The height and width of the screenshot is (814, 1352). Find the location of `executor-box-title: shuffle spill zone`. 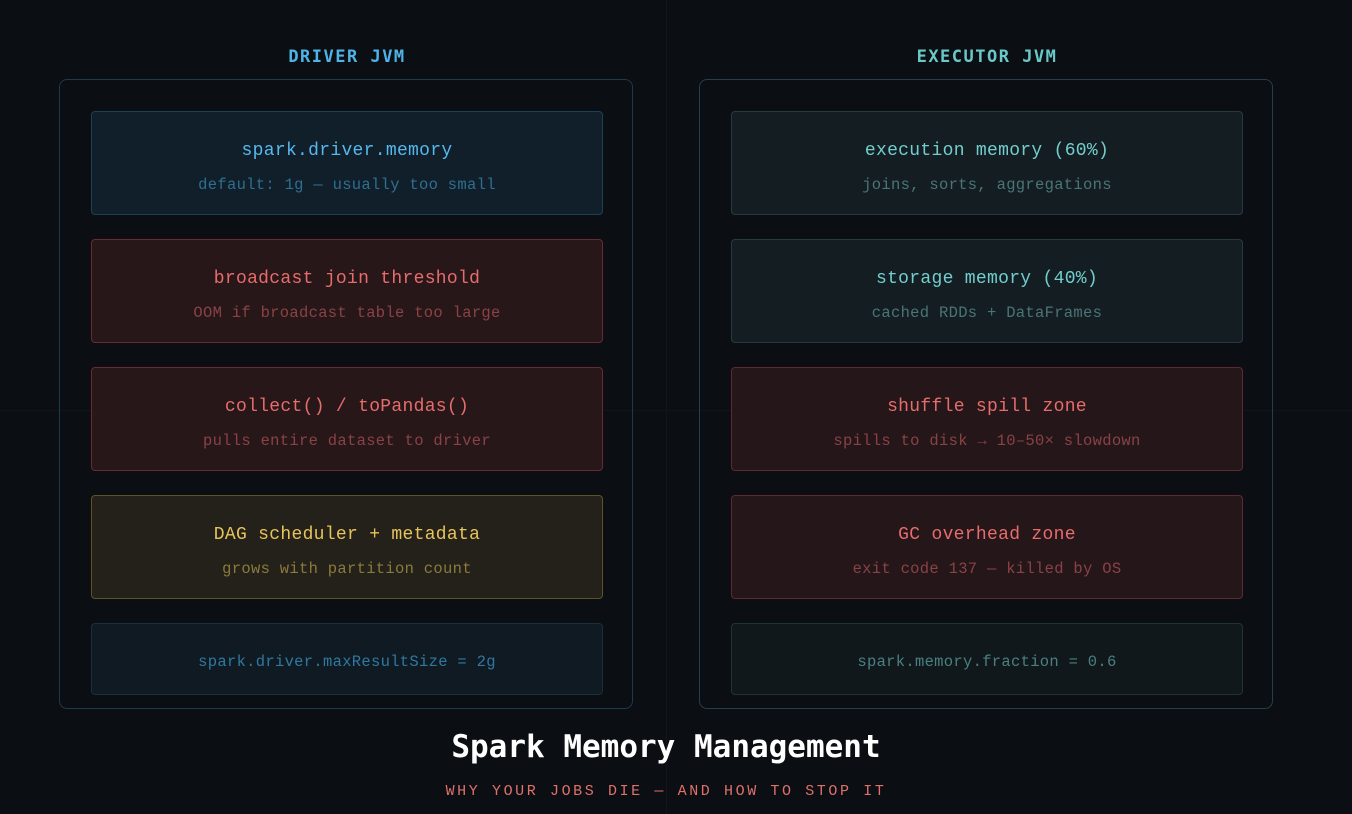

executor-box-title: shuffle spill zone is located at coordinates (987, 407).